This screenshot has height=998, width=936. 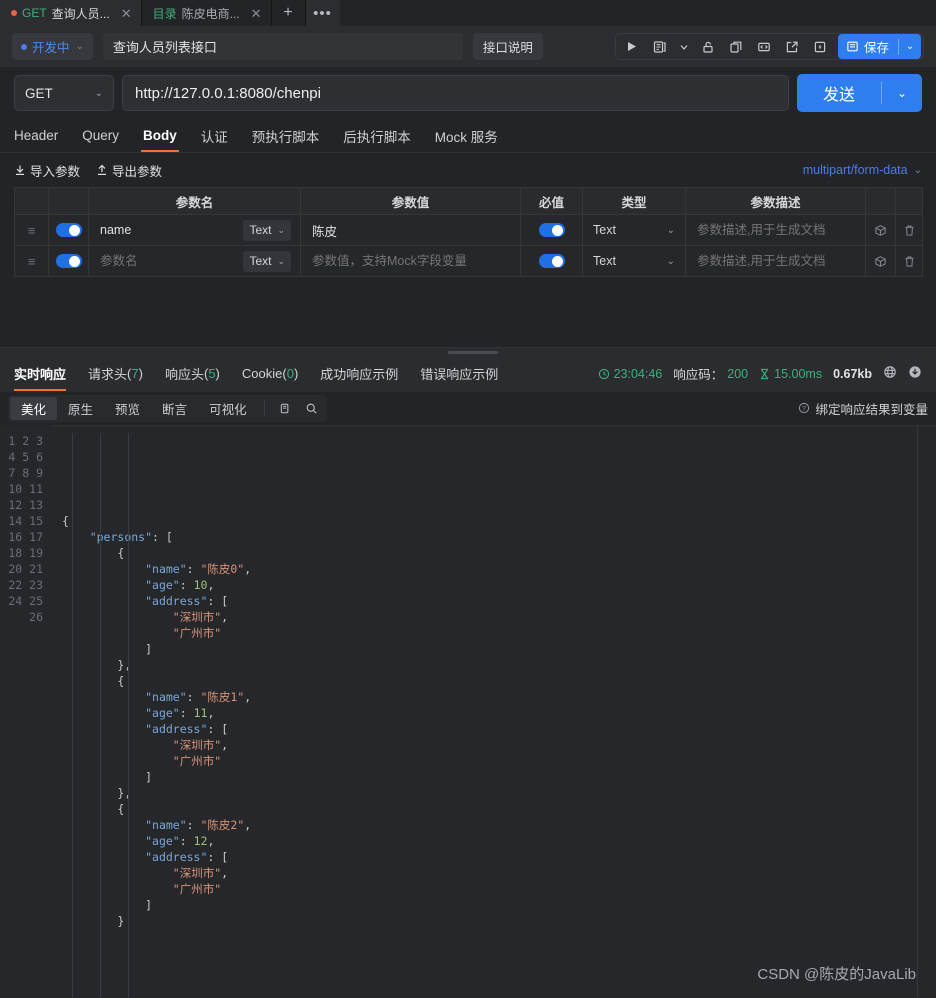 What do you see at coordinates (45, 373) in the screenshot?
I see `tab-realtime-response: 实时响应` at bounding box center [45, 373].